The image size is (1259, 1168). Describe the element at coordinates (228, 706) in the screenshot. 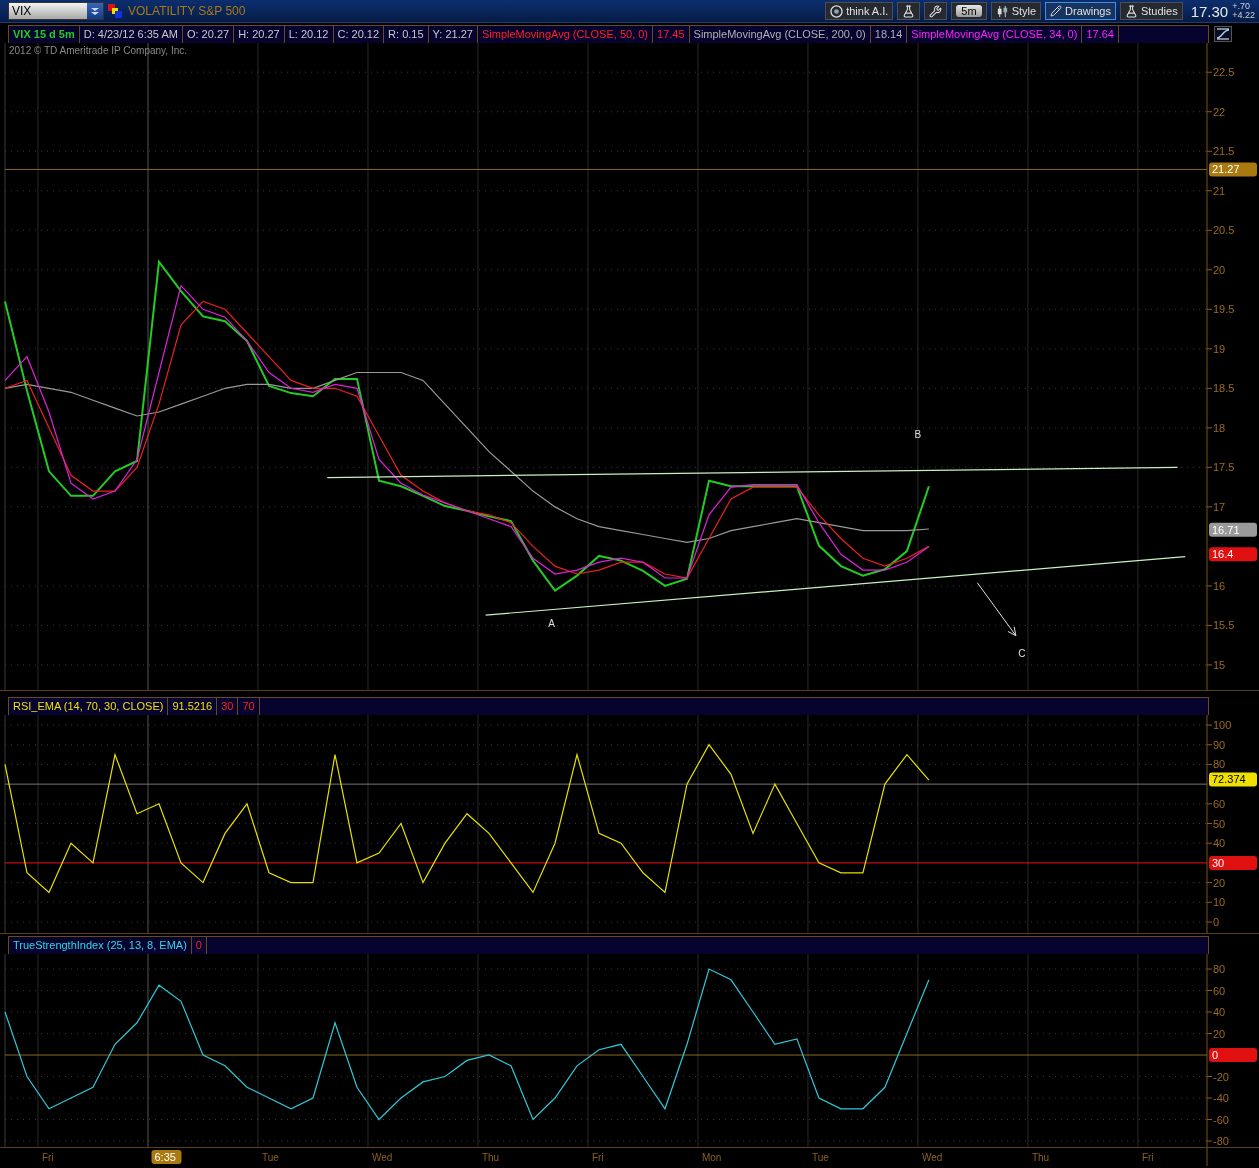

I see `study-label: 30` at that location.